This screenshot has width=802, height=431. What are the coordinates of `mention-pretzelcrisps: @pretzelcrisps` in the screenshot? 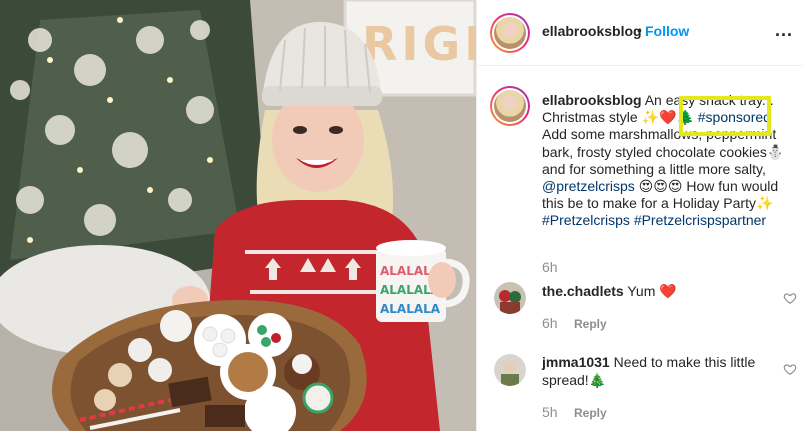 It's located at (588, 186).